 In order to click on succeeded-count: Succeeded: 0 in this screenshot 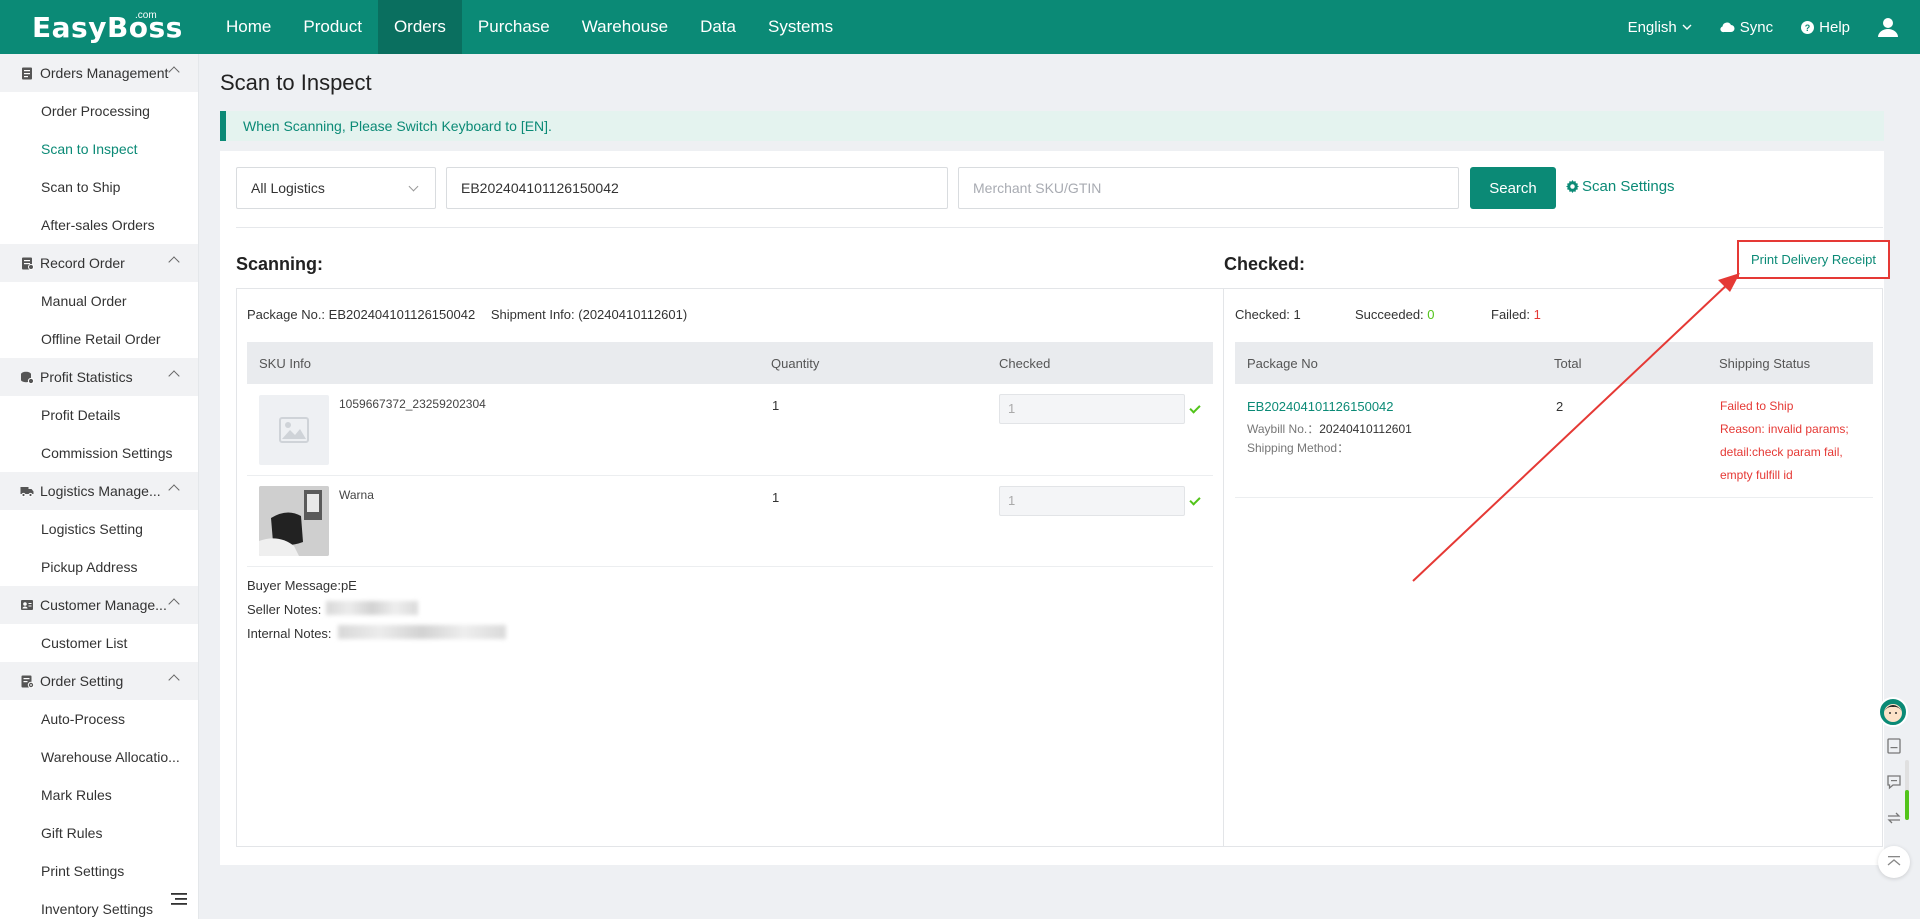, I will do `click(1395, 314)`.